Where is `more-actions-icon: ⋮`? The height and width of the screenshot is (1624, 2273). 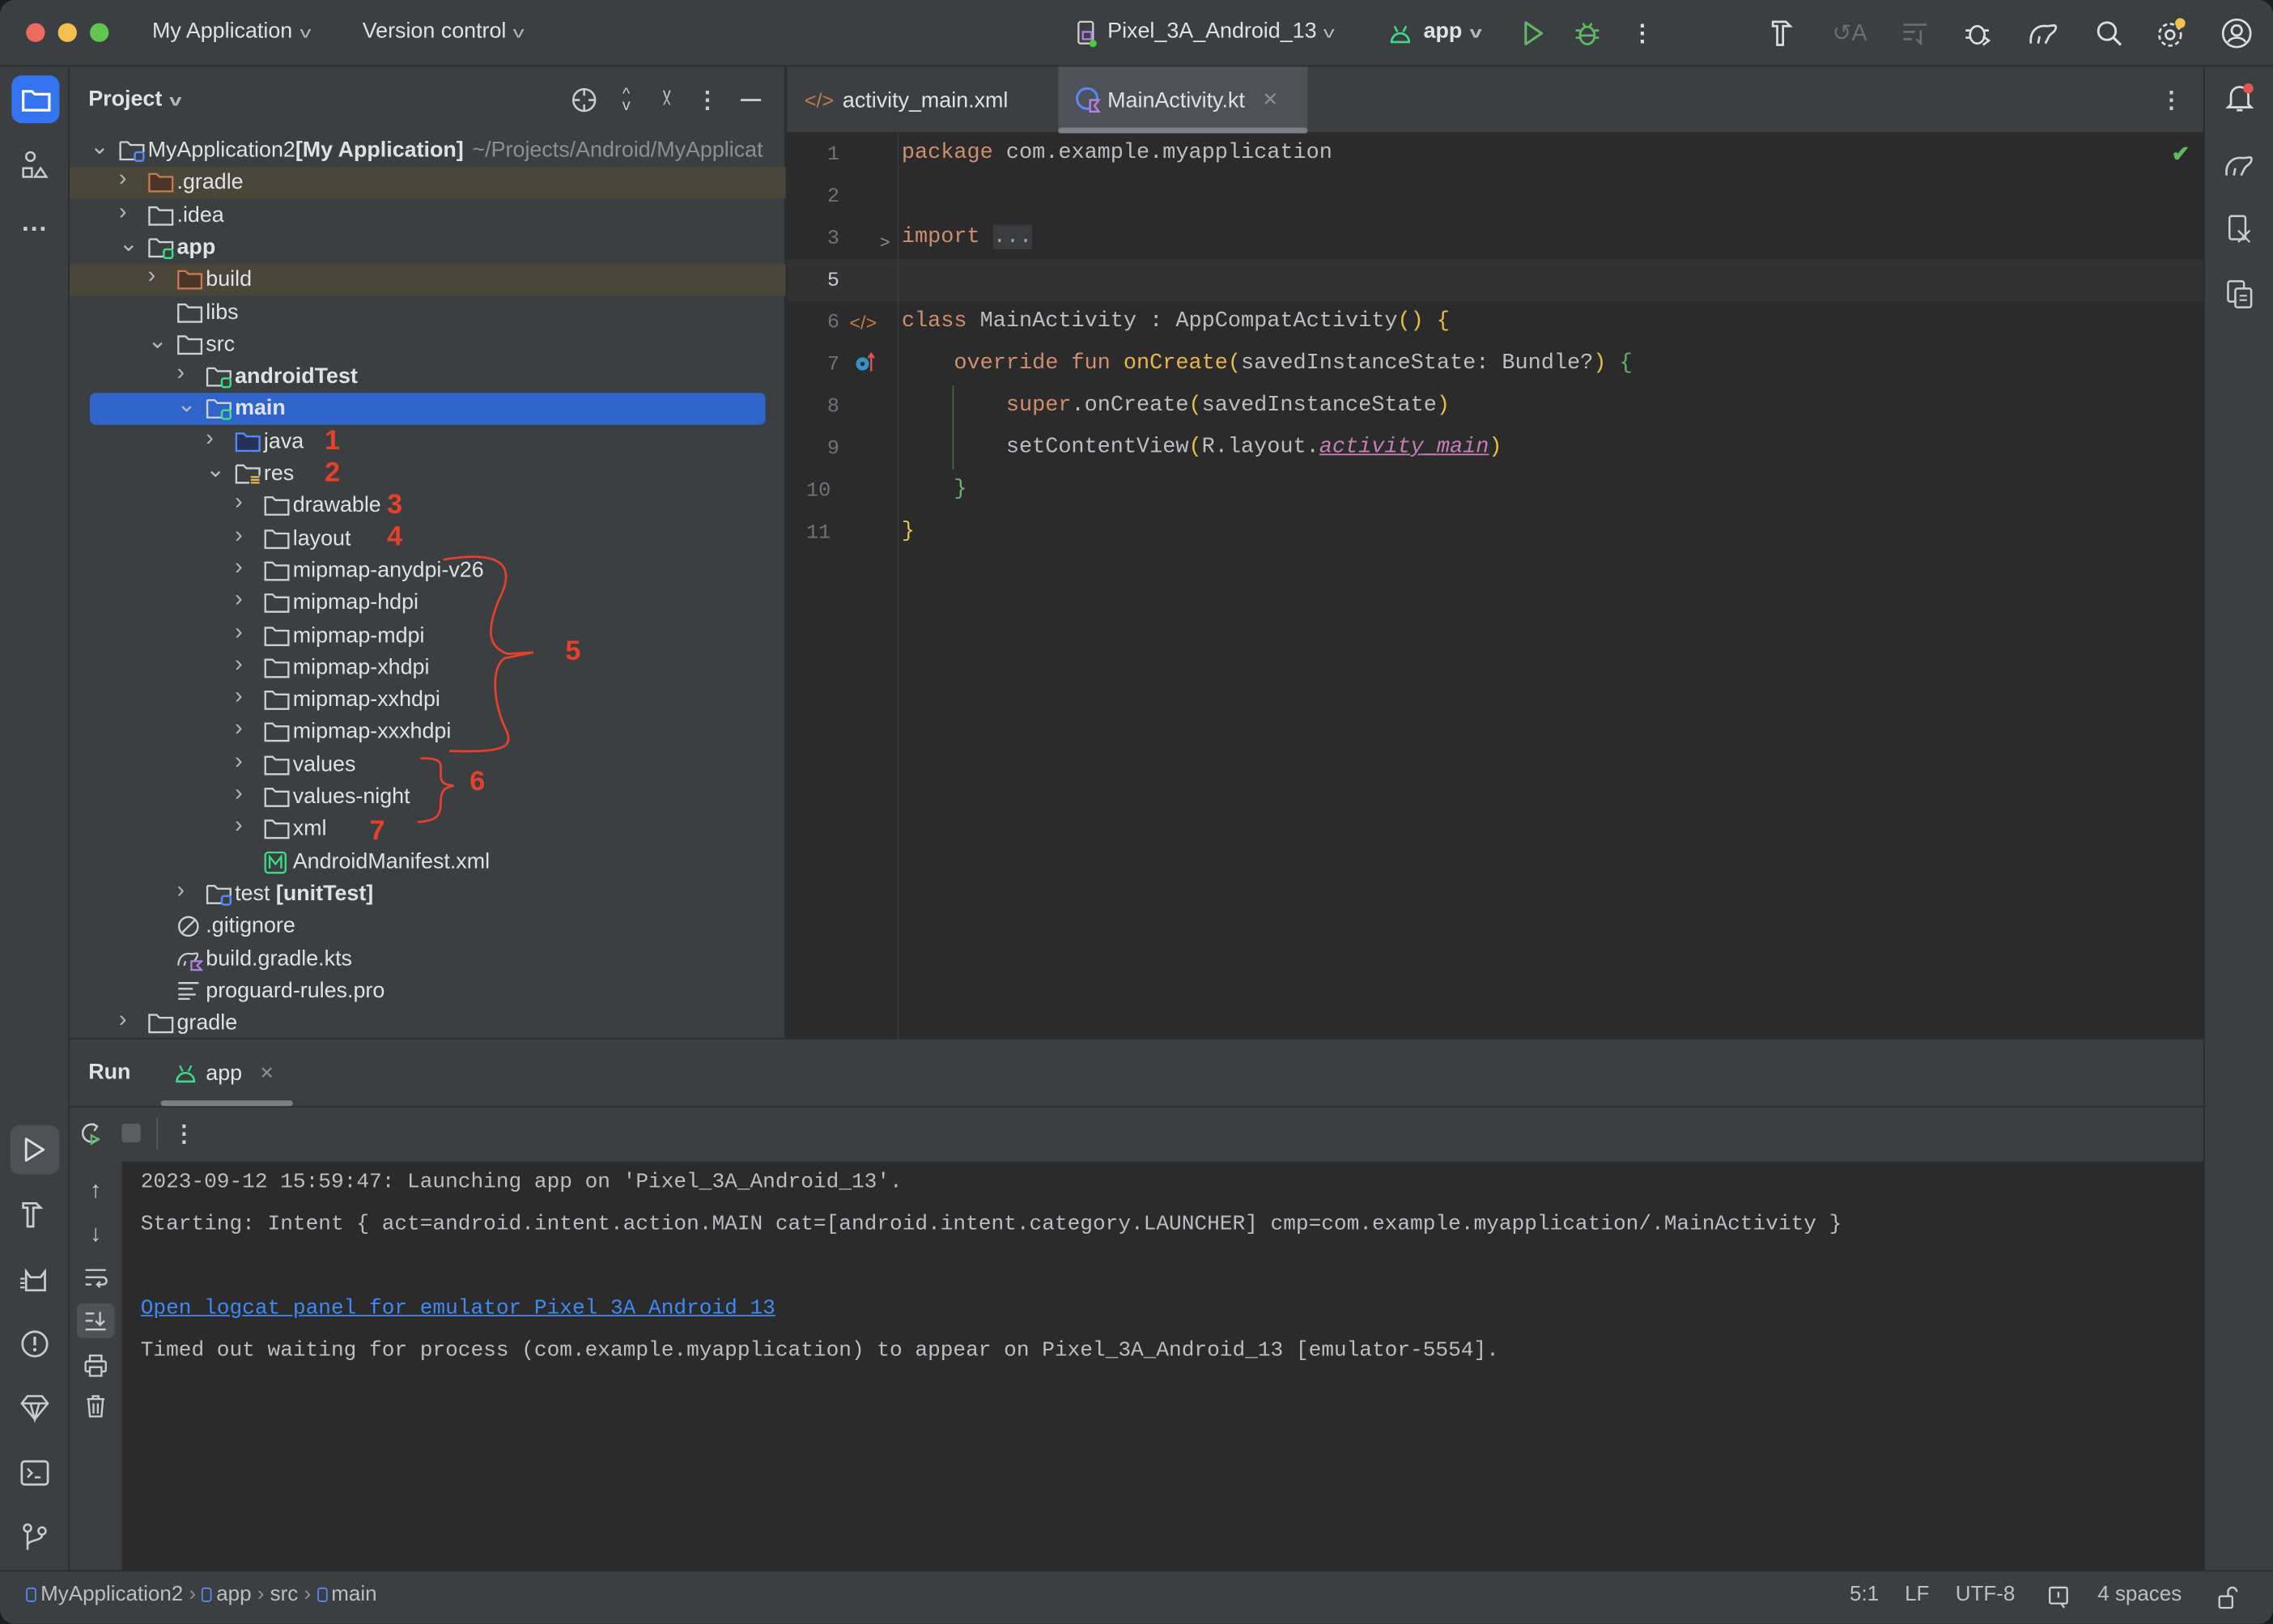
more-actions-icon: ⋮ is located at coordinates (1642, 33).